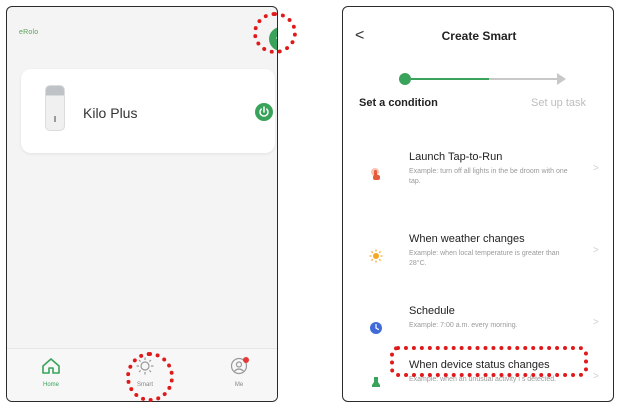  What do you see at coordinates (525, 79) in the screenshot?
I see `stepper-remaining` at bounding box center [525, 79].